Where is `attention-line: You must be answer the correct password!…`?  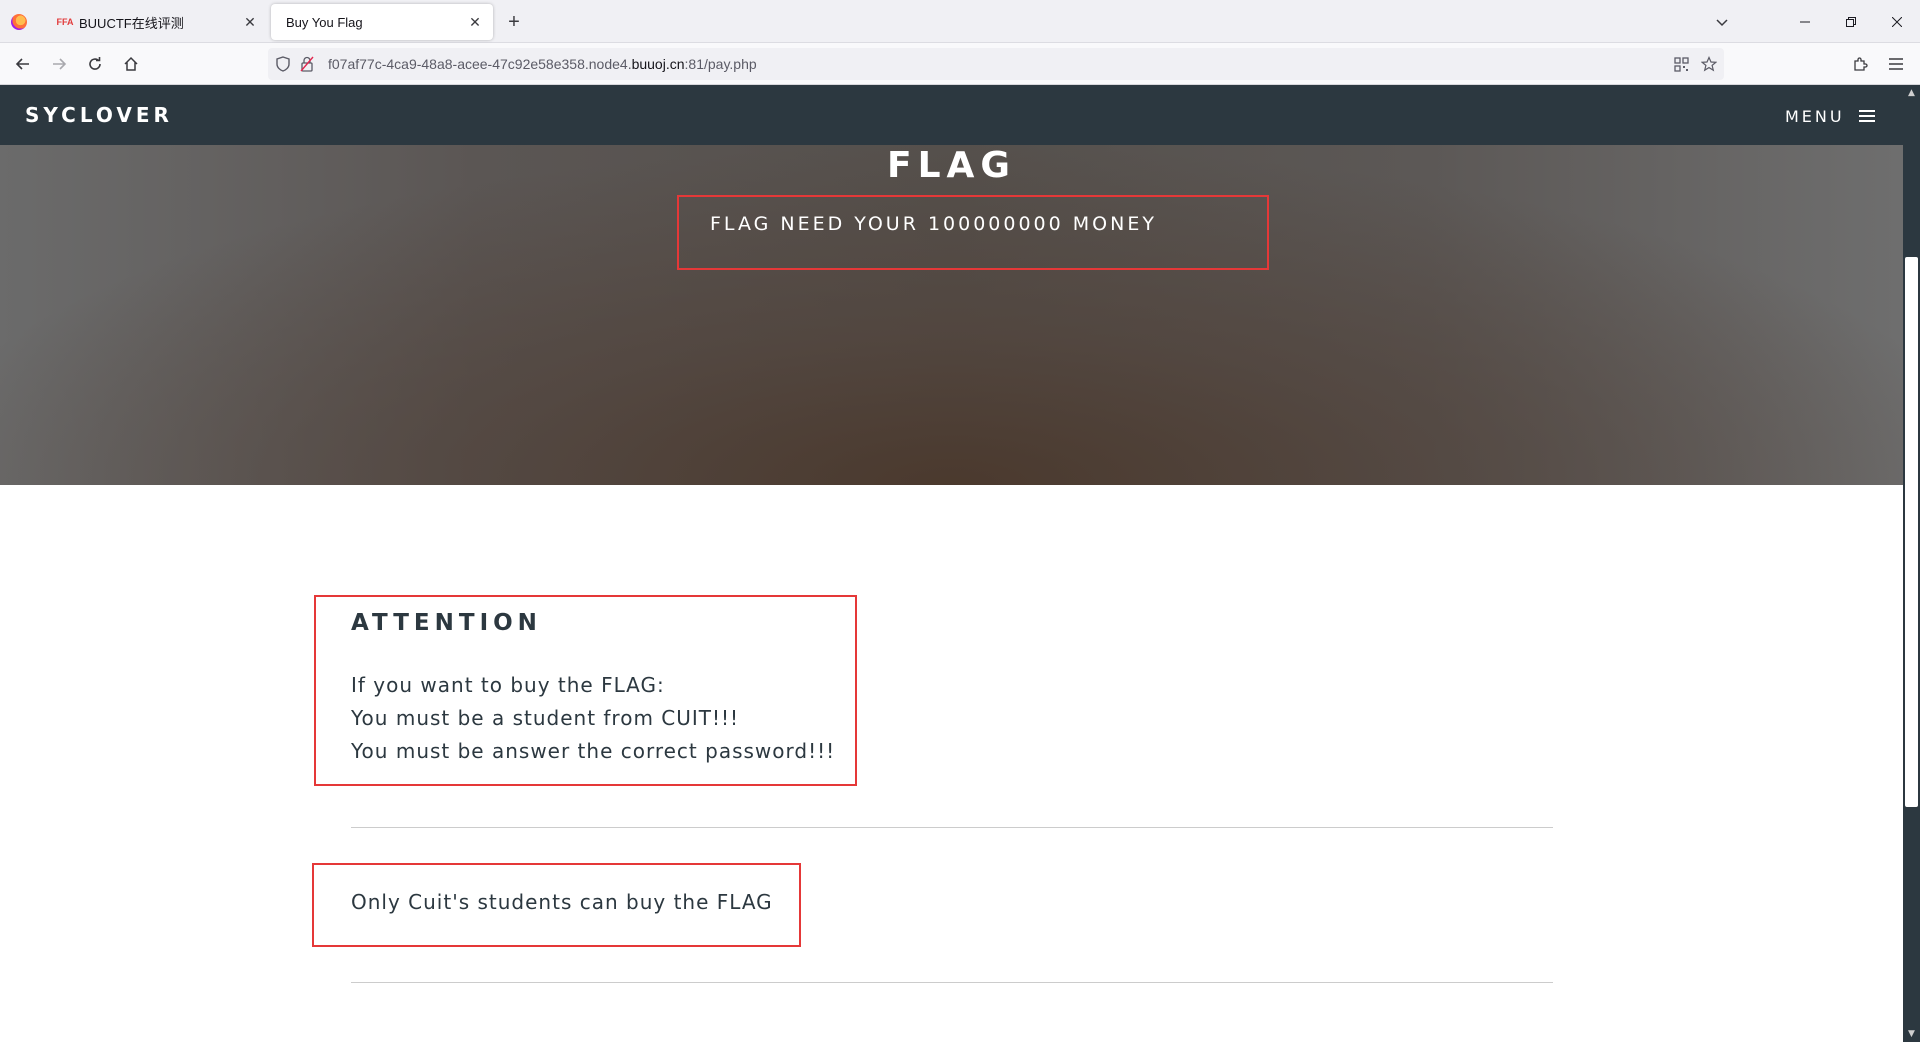
attention-line: You must be answer the correct password!… is located at coordinates (593, 751).